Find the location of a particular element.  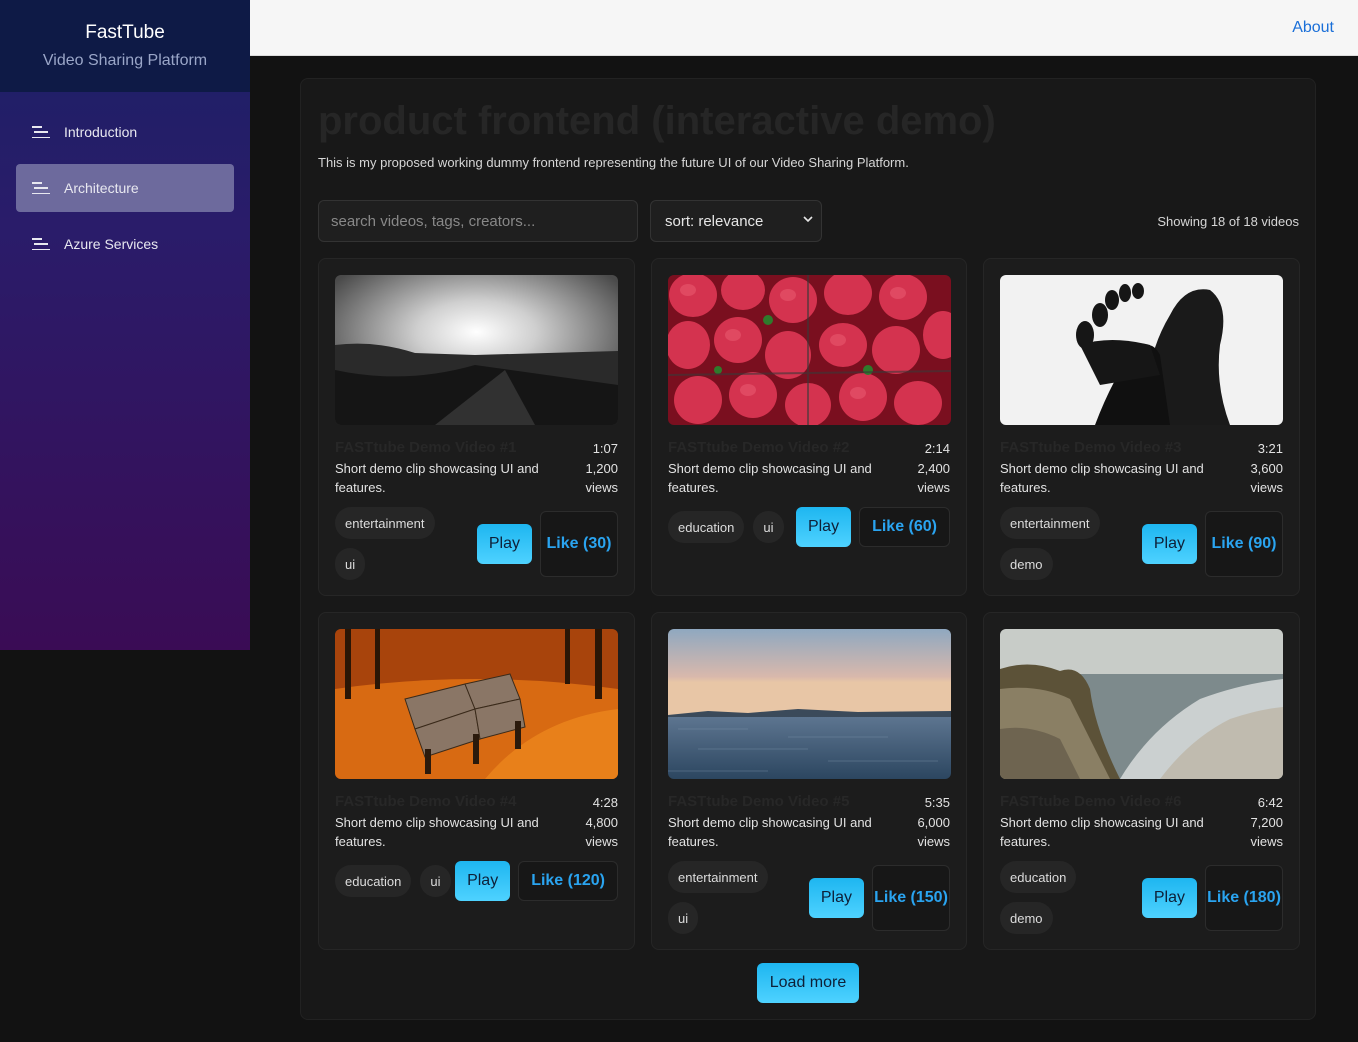

brand-title: FastTube is located at coordinates (125, 32).